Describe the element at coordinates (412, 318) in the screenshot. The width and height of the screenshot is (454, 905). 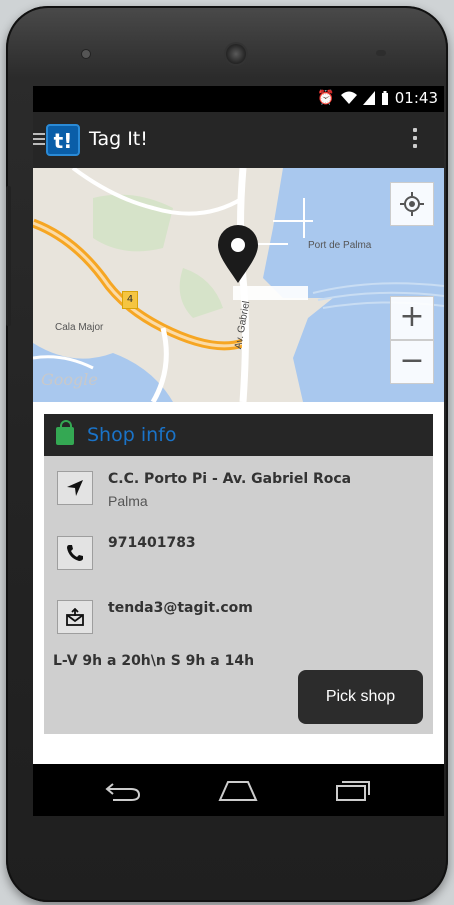
I see `zoom-in-button: +` at that location.